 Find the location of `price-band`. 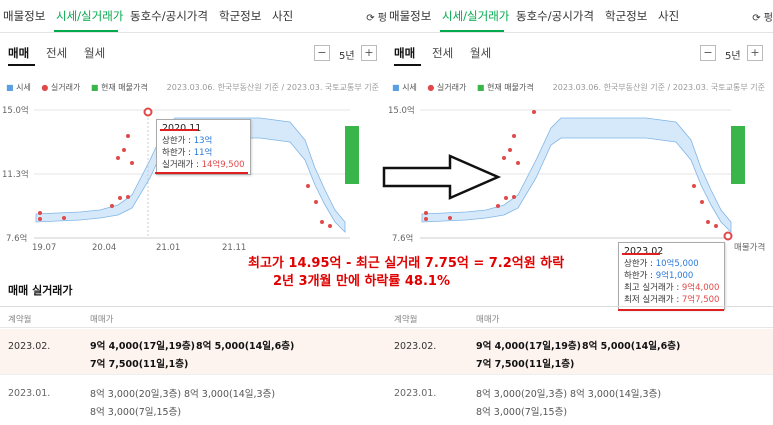

price-band is located at coordinates (576, 175).